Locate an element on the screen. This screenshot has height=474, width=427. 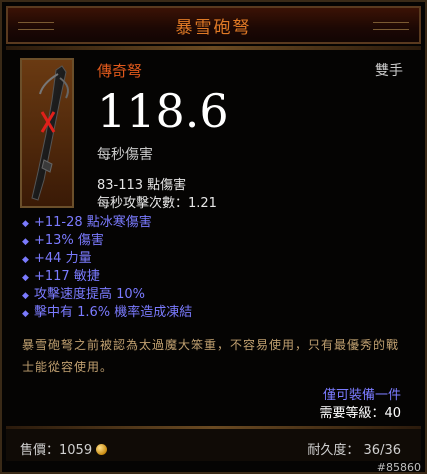
affix-item: ◆ +13% 傷害 is located at coordinates (107, 241).